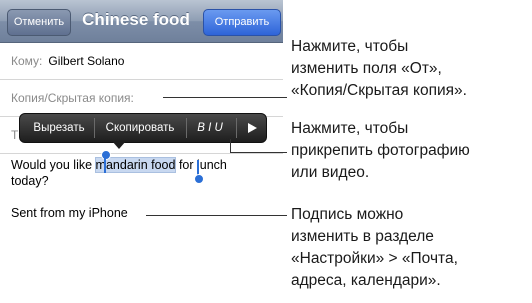 This screenshot has width=532, height=303. I want to click on more-menu-item, so click(252, 128).